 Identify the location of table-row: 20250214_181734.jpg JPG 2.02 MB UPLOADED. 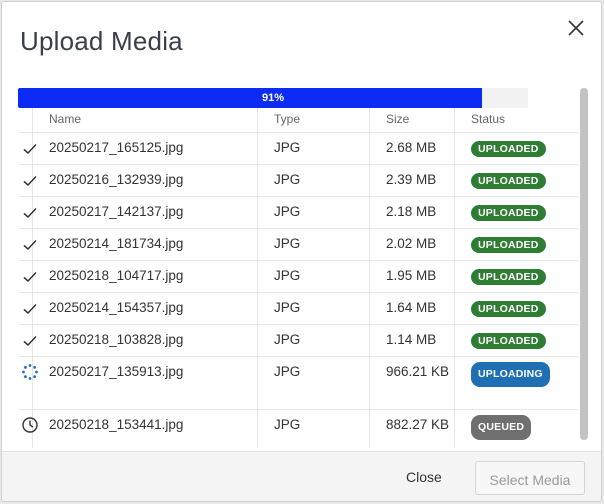
(298, 244).